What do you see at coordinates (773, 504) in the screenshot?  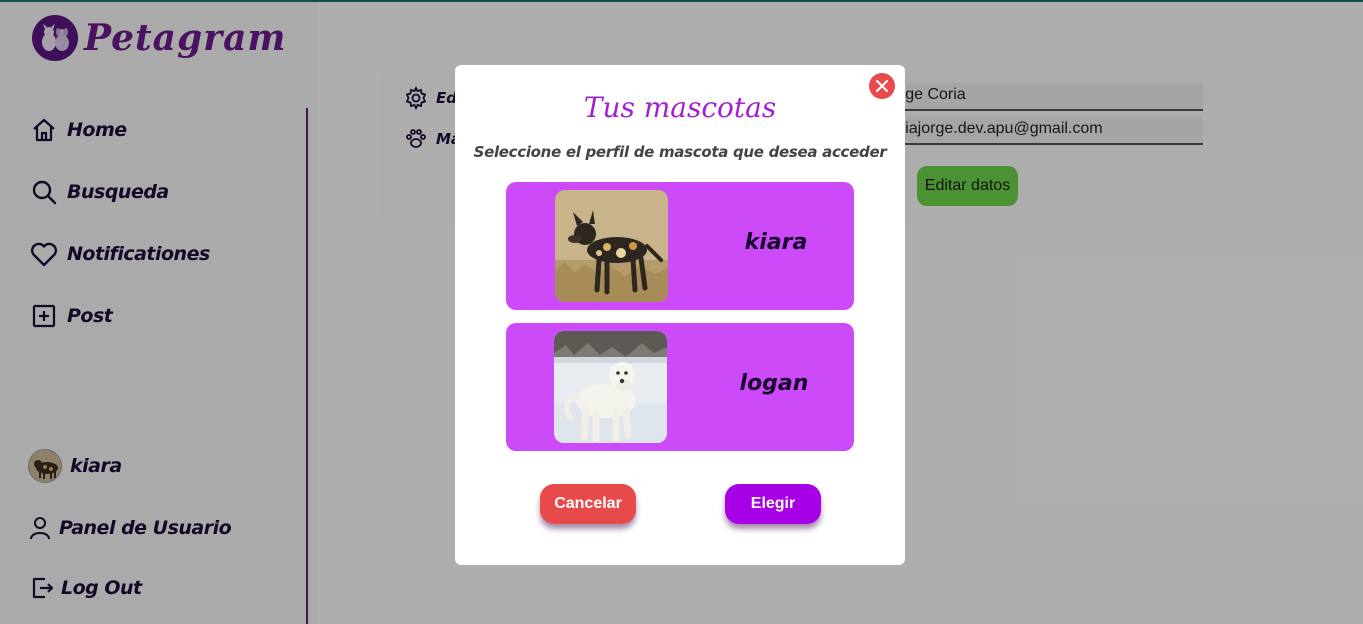 I see `choose-button: Elegir` at bounding box center [773, 504].